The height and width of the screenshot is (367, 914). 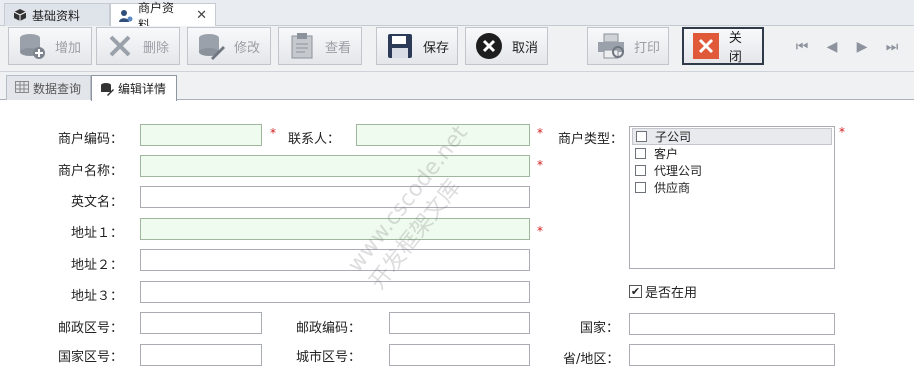 I want to click on clipboard-icon, so click(x=302, y=46).